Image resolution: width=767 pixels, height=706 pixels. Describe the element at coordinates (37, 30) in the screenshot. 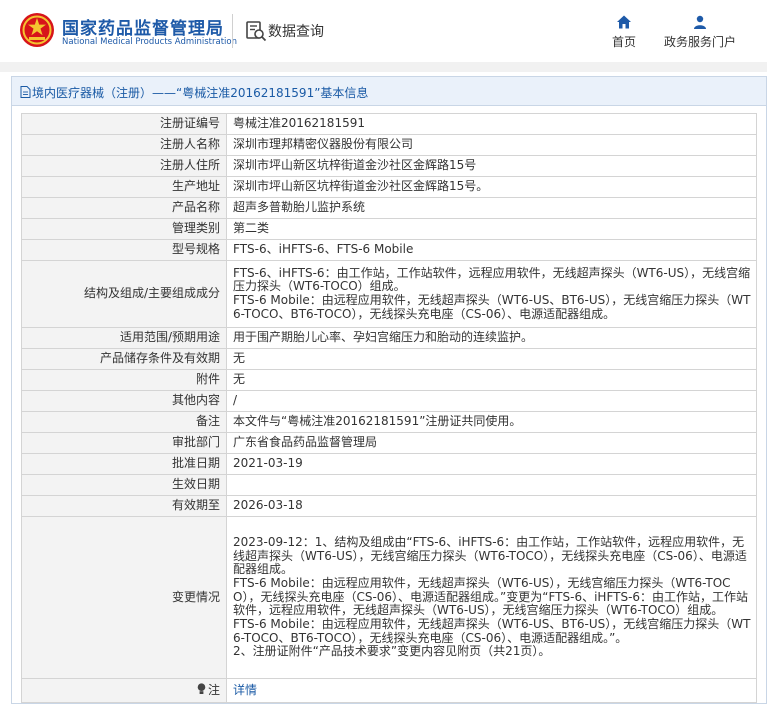

I see `national-emblem-icon` at that location.